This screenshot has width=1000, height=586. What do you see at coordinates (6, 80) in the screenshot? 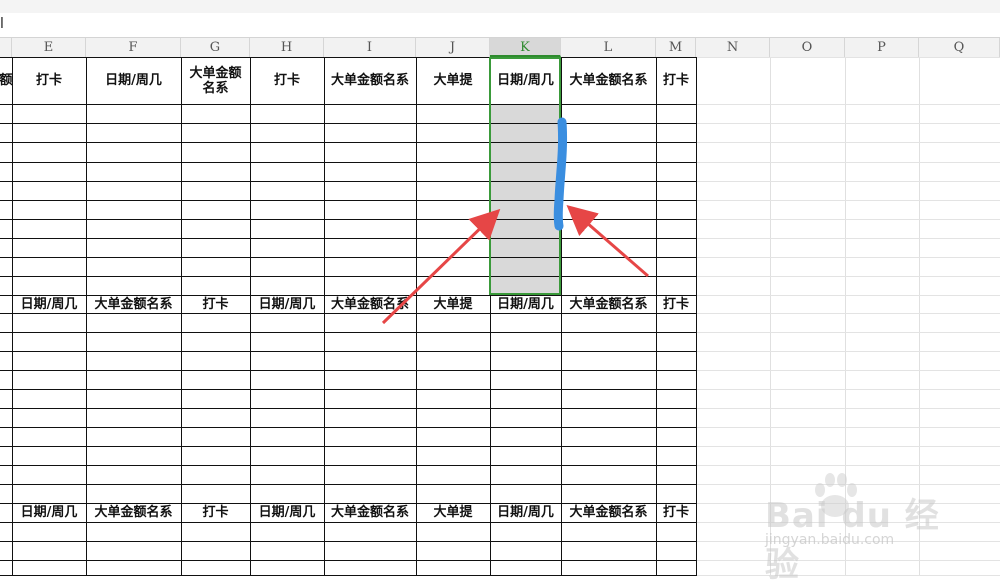
I see `table-header-cell: 额` at bounding box center [6, 80].